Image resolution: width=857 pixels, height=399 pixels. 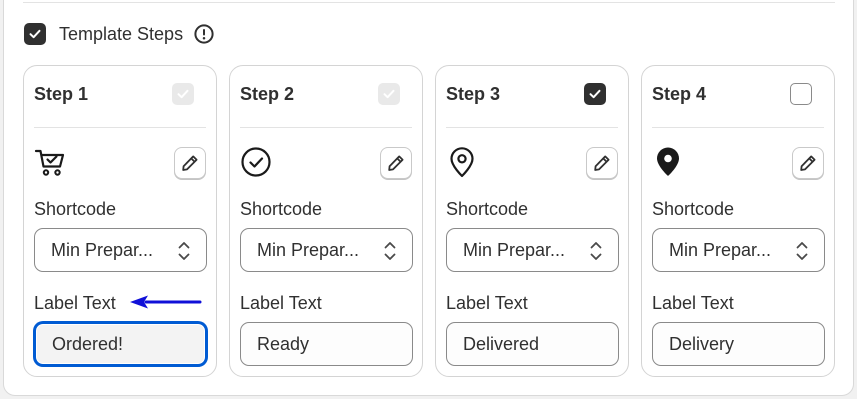 I want to click on template-steps-row: Template Steps, so click(x=119, y=34).